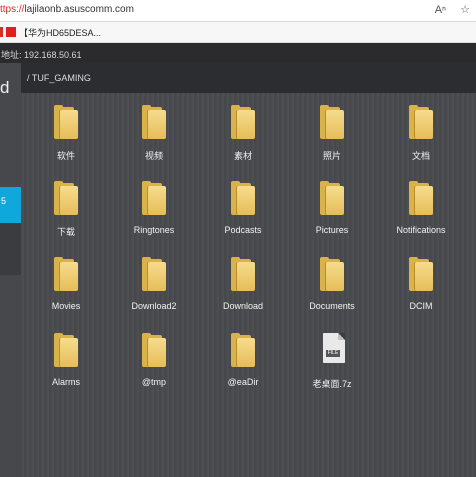  I want to click on favorites-edge-mark, so click(1, 32).